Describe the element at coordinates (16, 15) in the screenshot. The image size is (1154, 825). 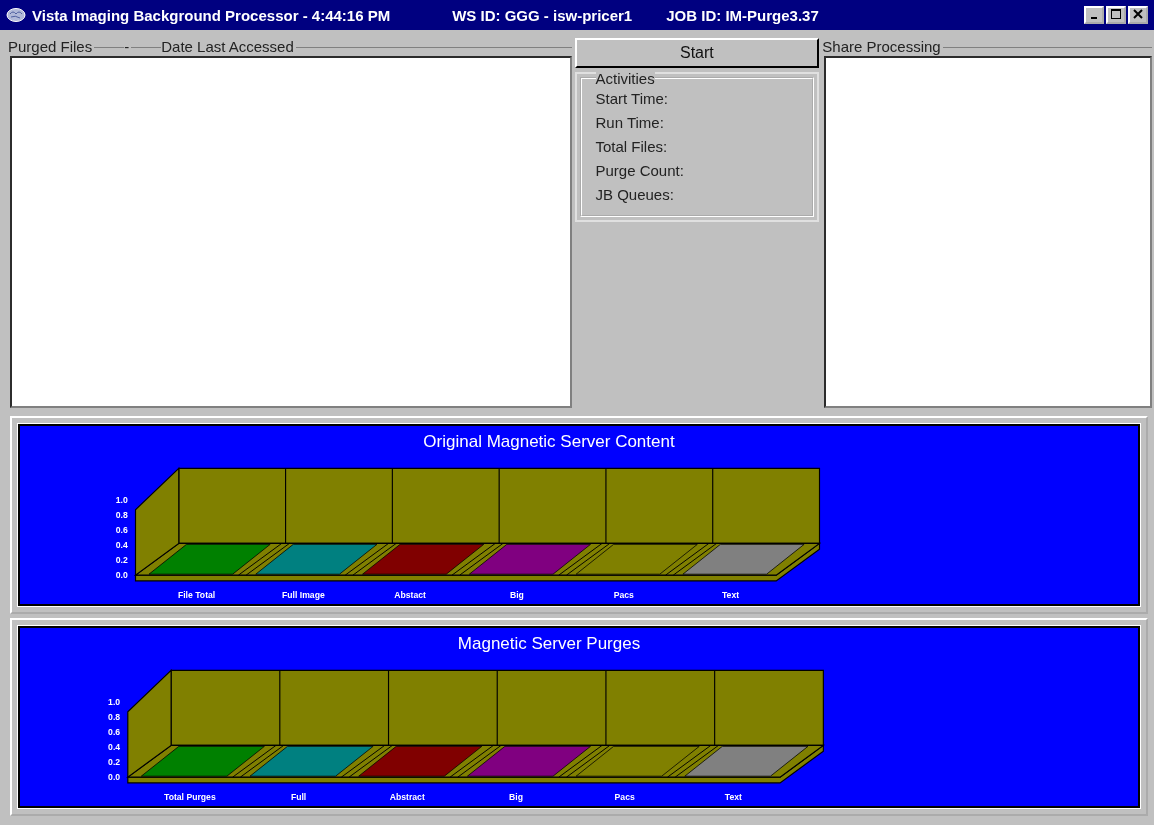
I see `brain-icon` at that location.